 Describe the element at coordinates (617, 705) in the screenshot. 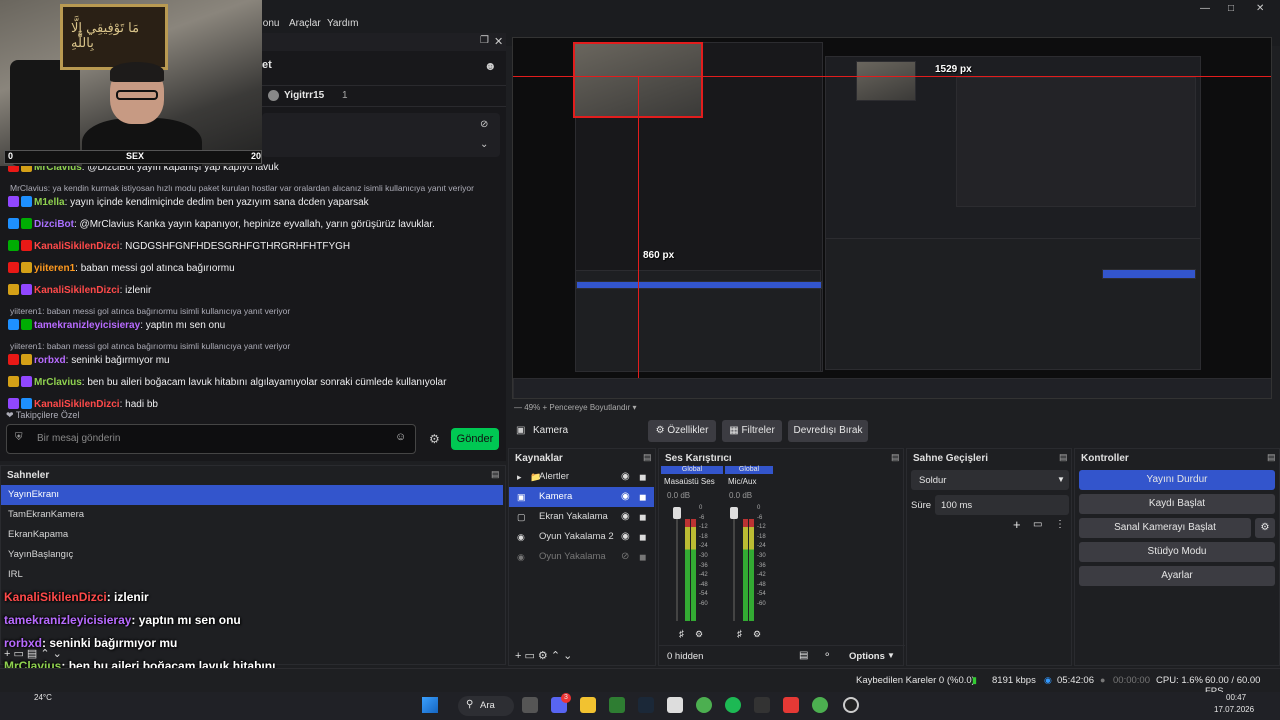

I see `check-icon` at that location.